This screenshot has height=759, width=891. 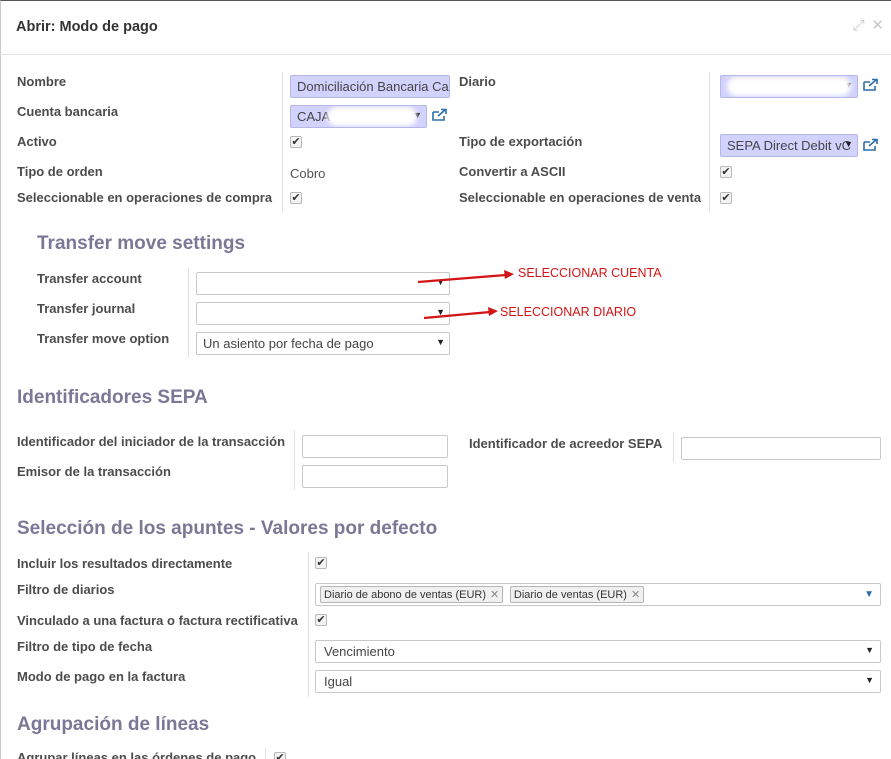 I want to click on tipo-exportacion-label: Tipo de exportación, so click(x=521, y=141).